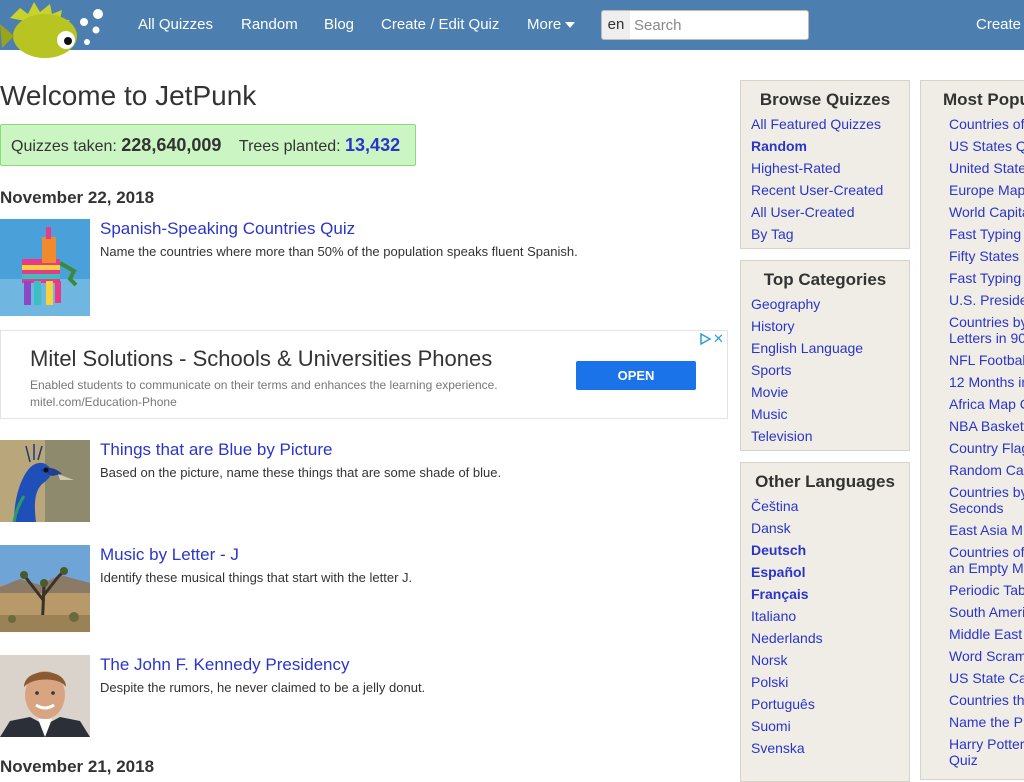  Describe the element at coordinates (771, 726) in the screenshot. I see `language-suomi: Suomi` at that location.